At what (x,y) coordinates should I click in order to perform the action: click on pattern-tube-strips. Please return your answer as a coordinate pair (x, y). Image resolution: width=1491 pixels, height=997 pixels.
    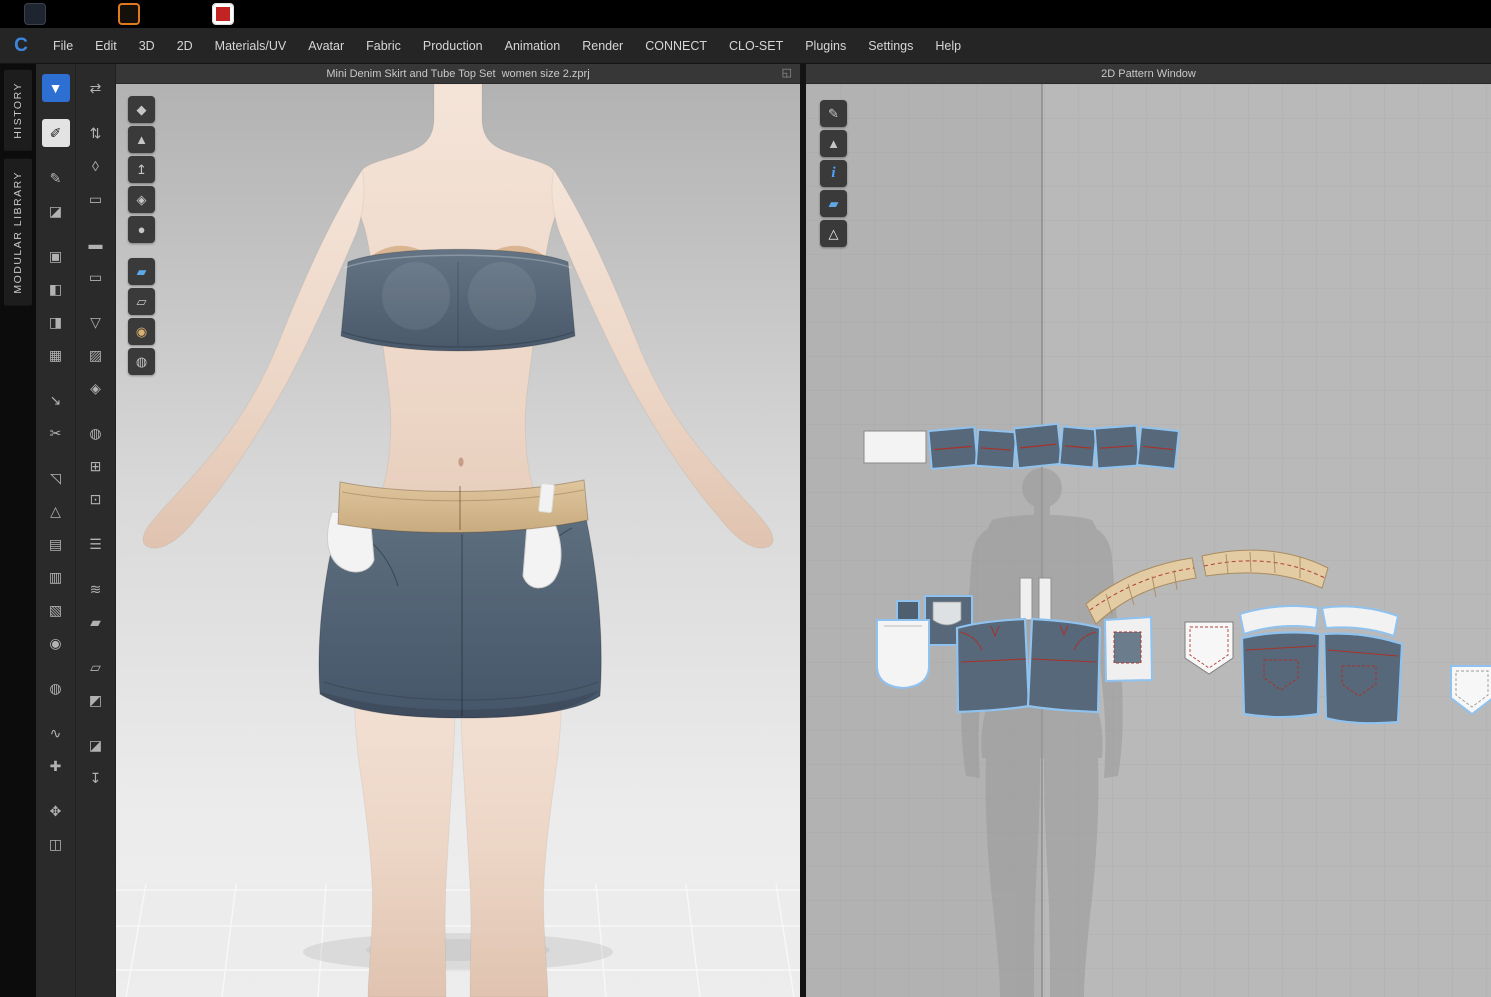
    Looking at the image, I should click on (1053, 446).